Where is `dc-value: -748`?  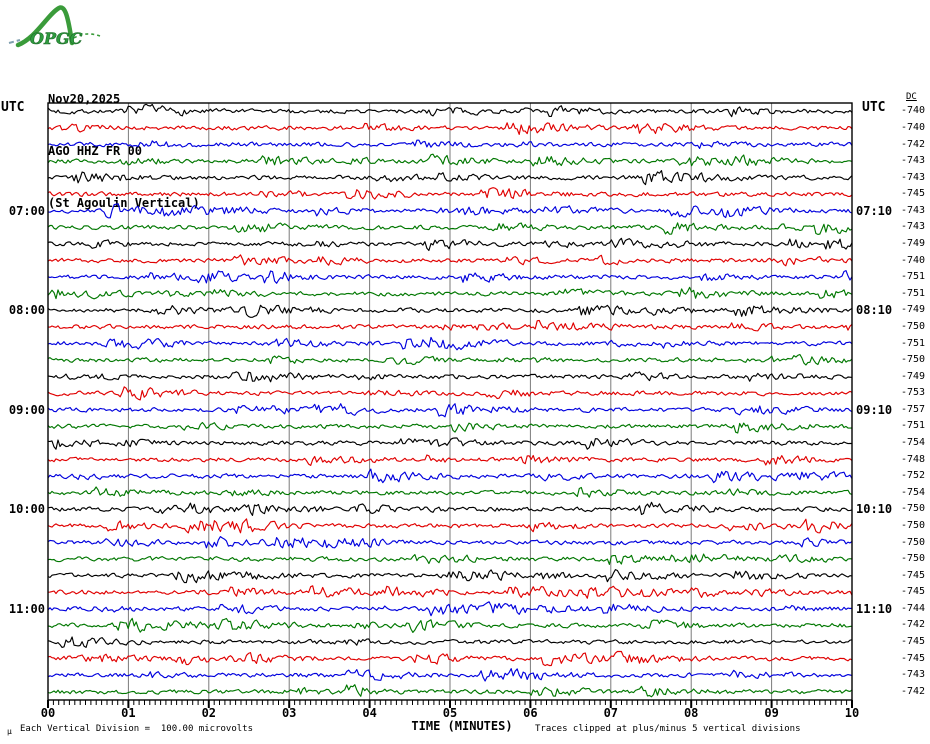 dc-value: -748 is located at coordinates (913, 459).